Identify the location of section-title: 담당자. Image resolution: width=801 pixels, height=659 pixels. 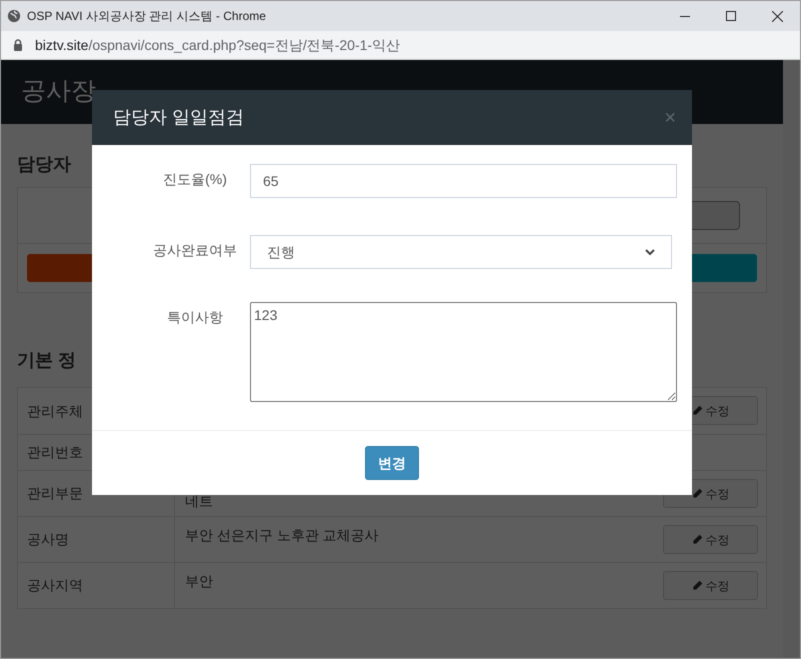
(44, 164).